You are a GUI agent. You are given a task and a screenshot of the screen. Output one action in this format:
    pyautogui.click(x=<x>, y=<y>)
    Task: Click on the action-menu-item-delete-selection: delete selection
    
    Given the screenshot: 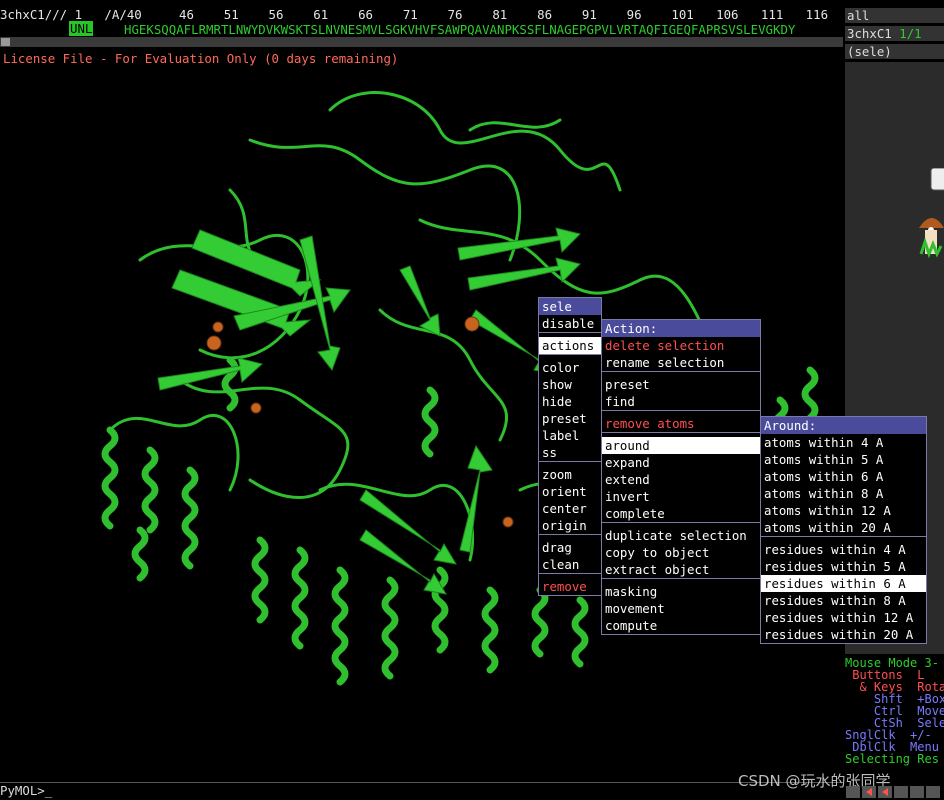 What is the action you would take?
    pyautogui.click(x=681, y=345)
    